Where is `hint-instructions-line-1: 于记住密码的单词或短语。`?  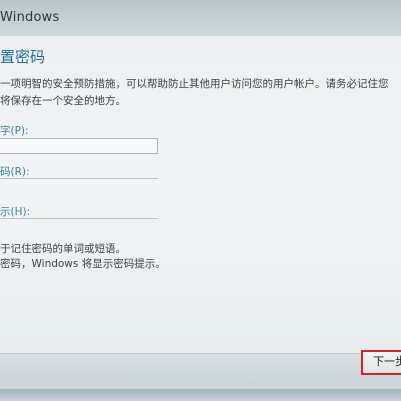
hint-instructions-line-1: 于记住密码的单词或短语。 is located at coordinates (63, 249).